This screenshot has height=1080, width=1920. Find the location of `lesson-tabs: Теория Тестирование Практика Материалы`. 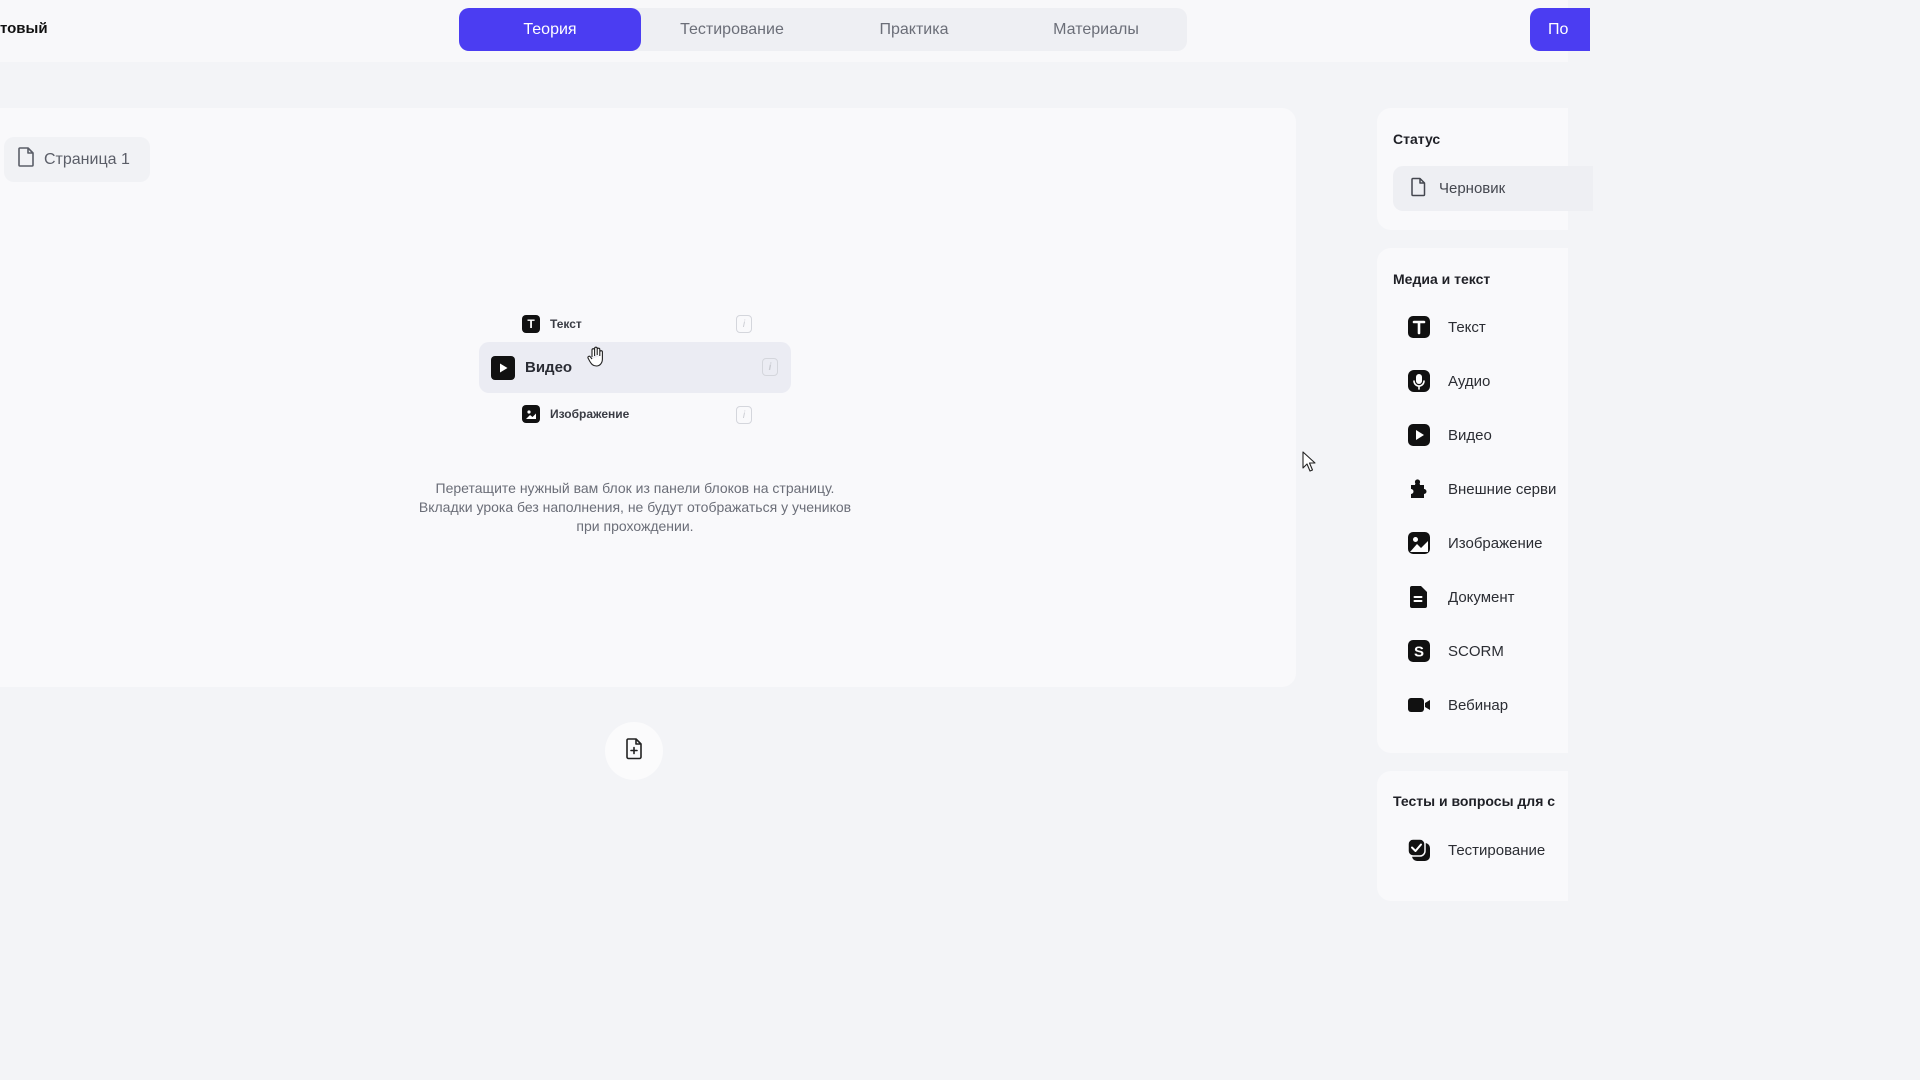

lesson-tabs: Теория Тестирование Практика Материалы is located at coordinates (823, 29).